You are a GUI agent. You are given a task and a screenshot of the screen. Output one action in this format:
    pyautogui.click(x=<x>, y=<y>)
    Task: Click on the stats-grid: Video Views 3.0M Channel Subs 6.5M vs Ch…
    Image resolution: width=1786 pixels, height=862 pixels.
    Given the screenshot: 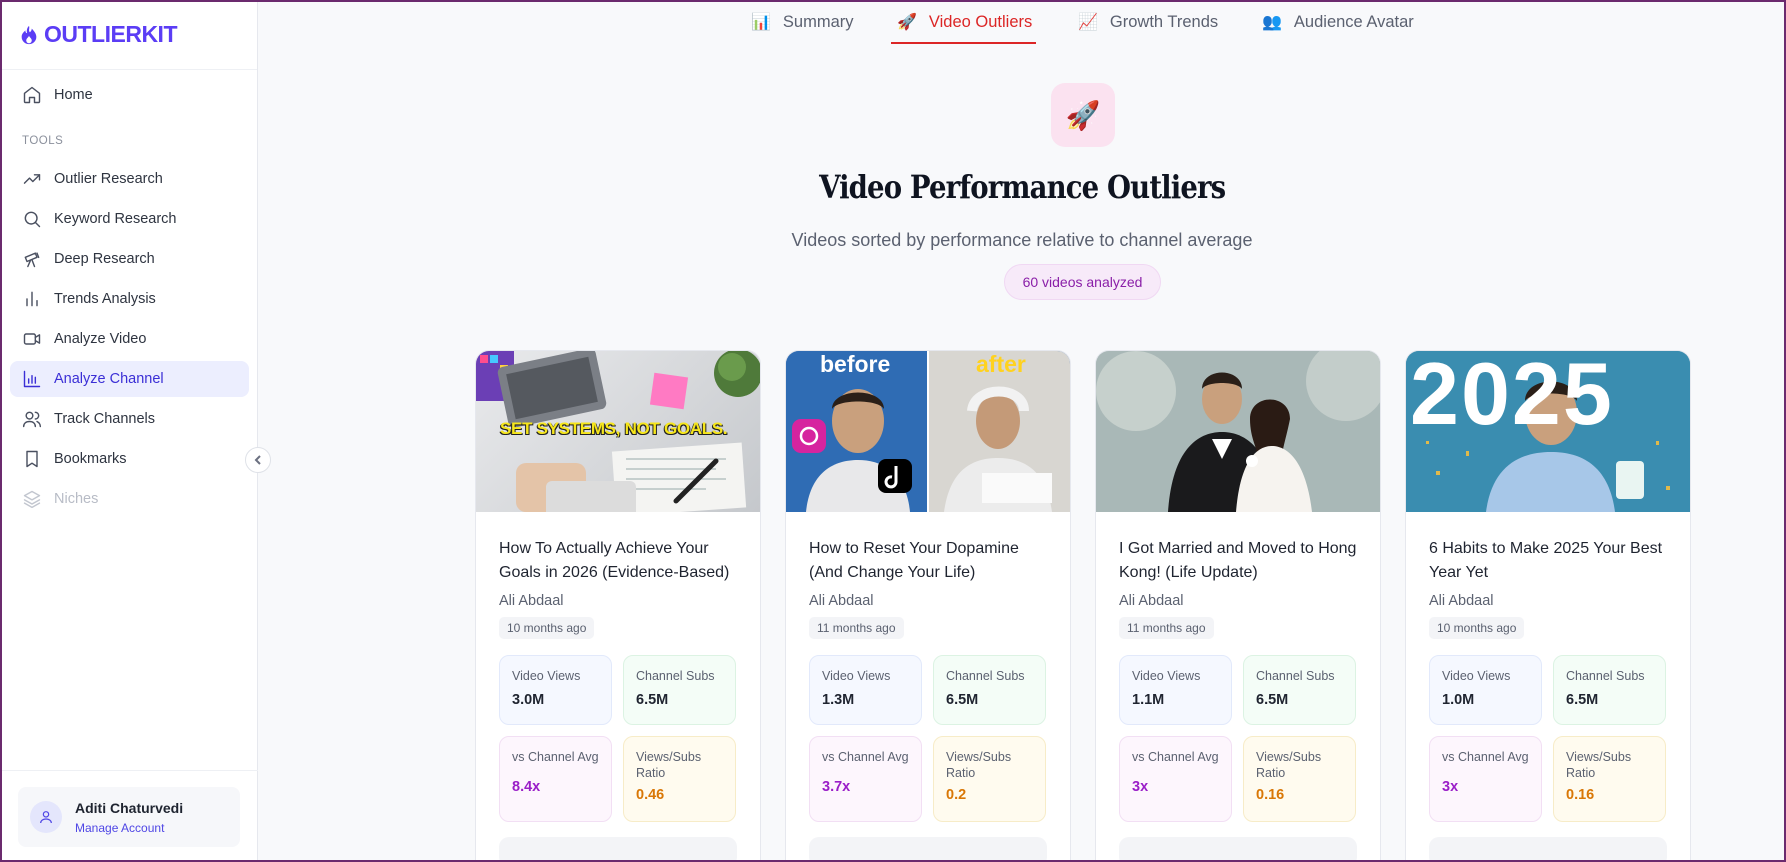 What is the action you would take?
    pyautogui.click(x=618, y=738)
    